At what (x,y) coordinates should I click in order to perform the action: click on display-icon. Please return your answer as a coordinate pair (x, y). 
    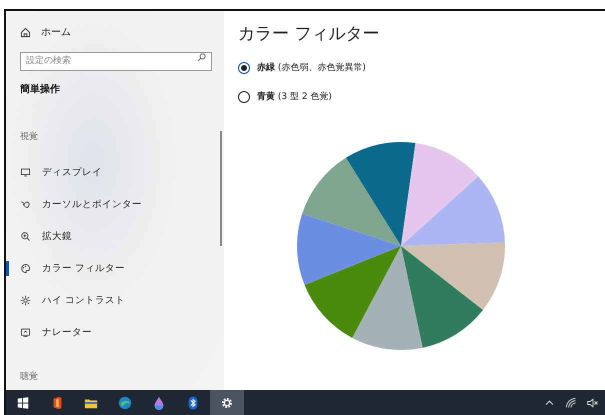
    Looking at the image, I should click on (25, 172).